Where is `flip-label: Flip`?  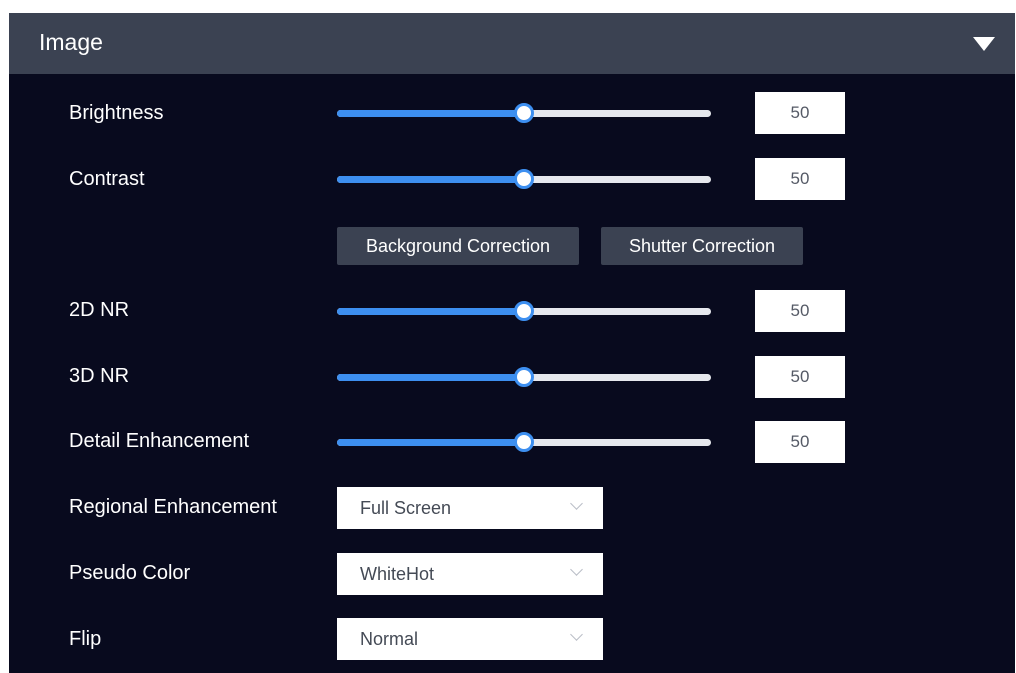
flip-label: Flip is located at coordinates (85, 639).